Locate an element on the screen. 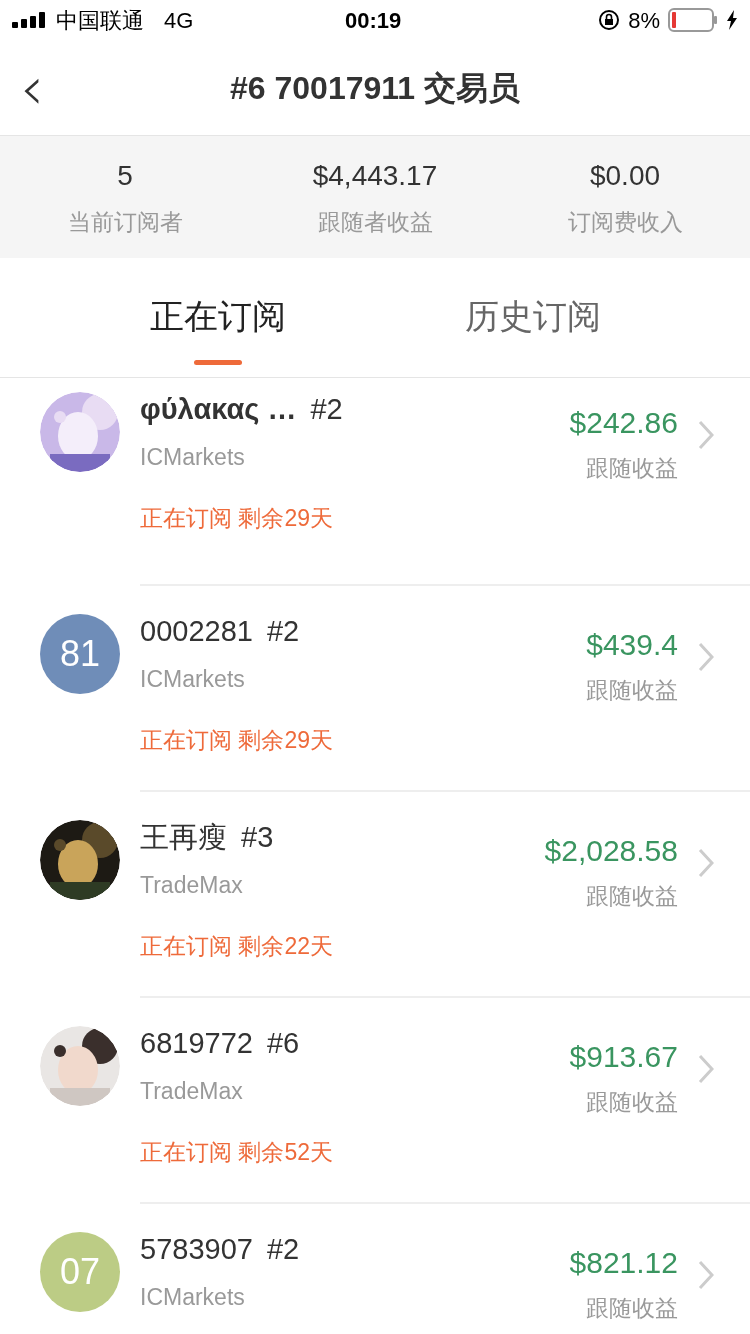  account-number: #3 is located at coordinates (257, 838).